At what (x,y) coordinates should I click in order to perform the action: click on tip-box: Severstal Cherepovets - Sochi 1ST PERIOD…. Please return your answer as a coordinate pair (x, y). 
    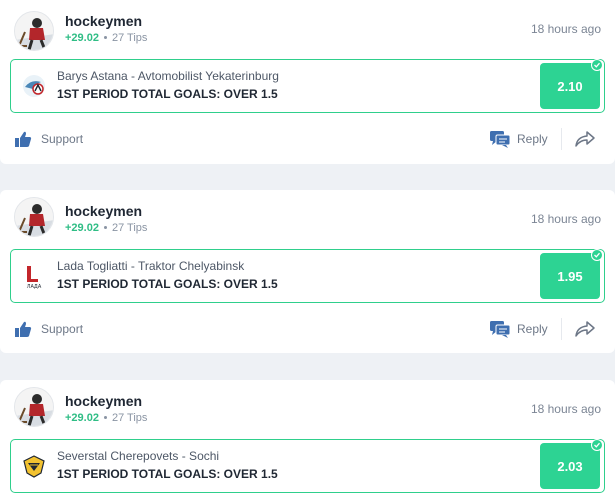
    Looking at the image, I should click on (307, 466).